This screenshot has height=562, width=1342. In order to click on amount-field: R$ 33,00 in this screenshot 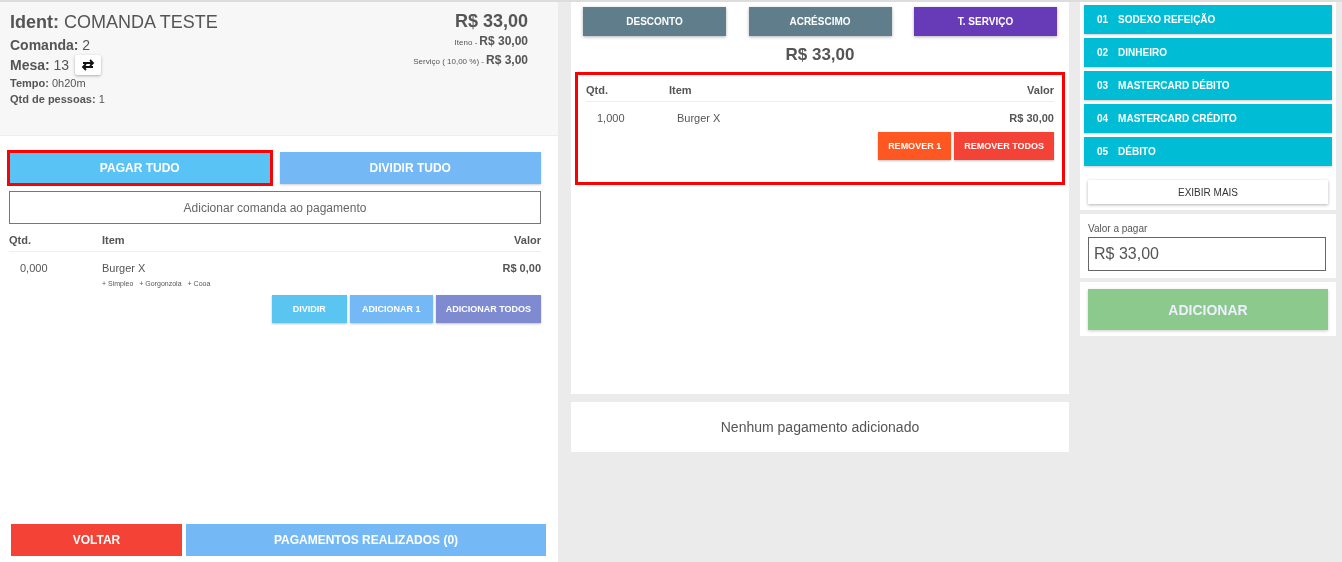, I will do `click(1207, 254)`.